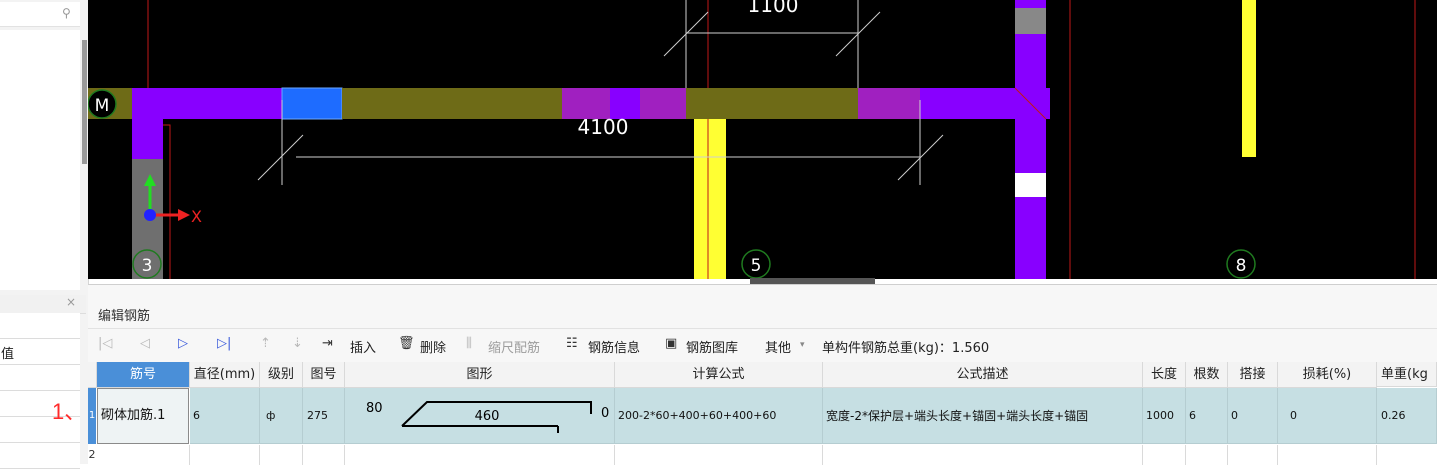 This screenshot has width=1437, height=469. Describe the element at coordinates (105, 343) in the screenshot. I see `first-record-icon: |◁` at that location.